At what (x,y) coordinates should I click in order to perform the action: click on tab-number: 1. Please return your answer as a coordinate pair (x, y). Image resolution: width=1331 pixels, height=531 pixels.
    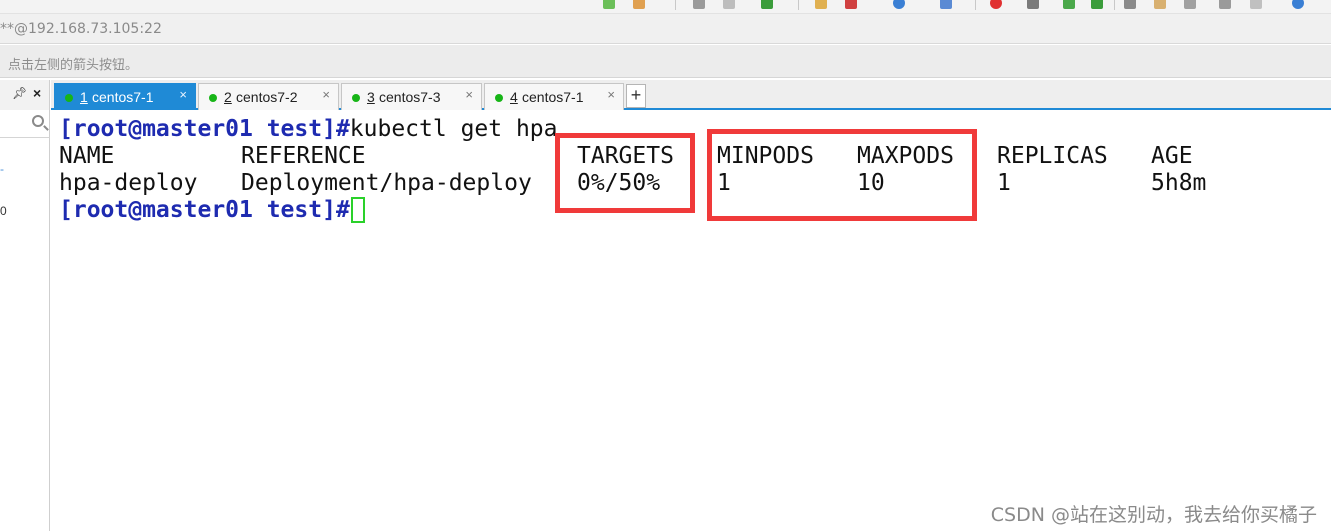
    Looking at the image, I should click on (84, 97).